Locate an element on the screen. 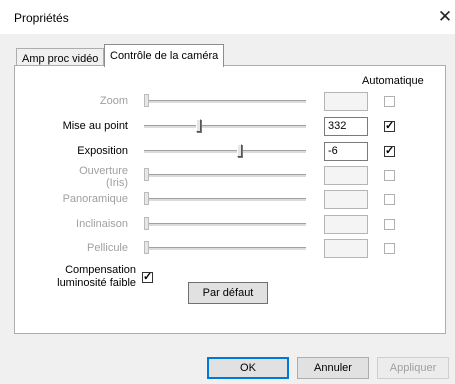 Image resolution: width=455 pixels, height=384 pixels. tilt-auto-checkbox is located at coordinates (389, 224).